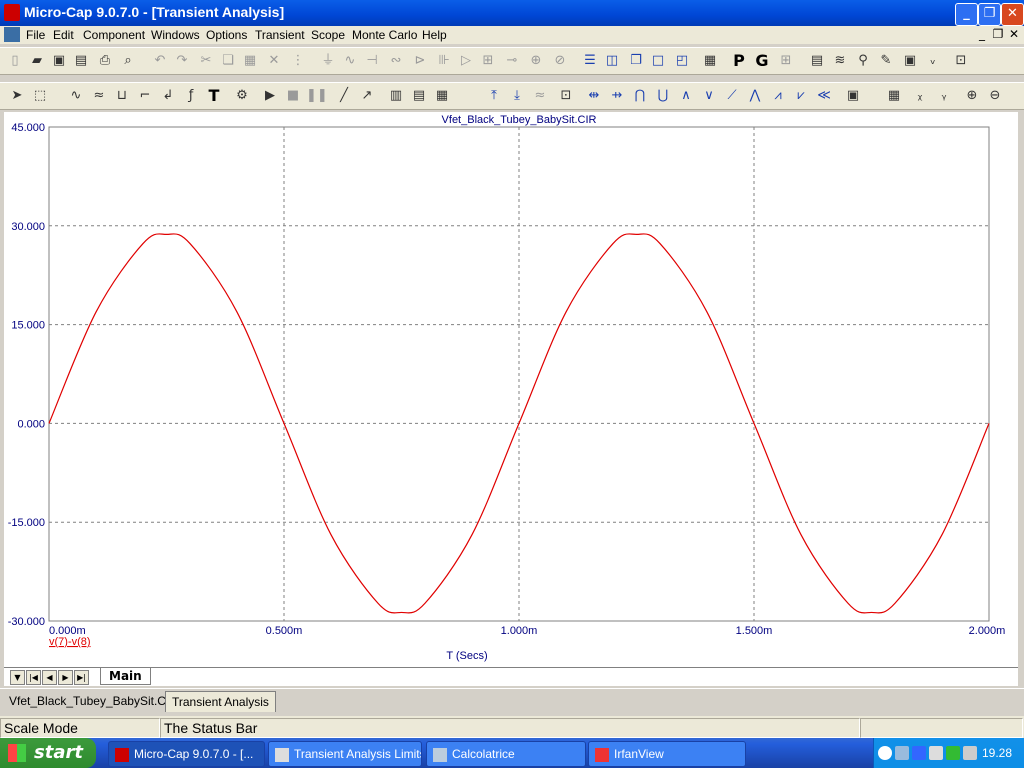  Describe the element at coordinates (15, 61) in the screenshot. I see `new-file-icon: ▯` at that location.